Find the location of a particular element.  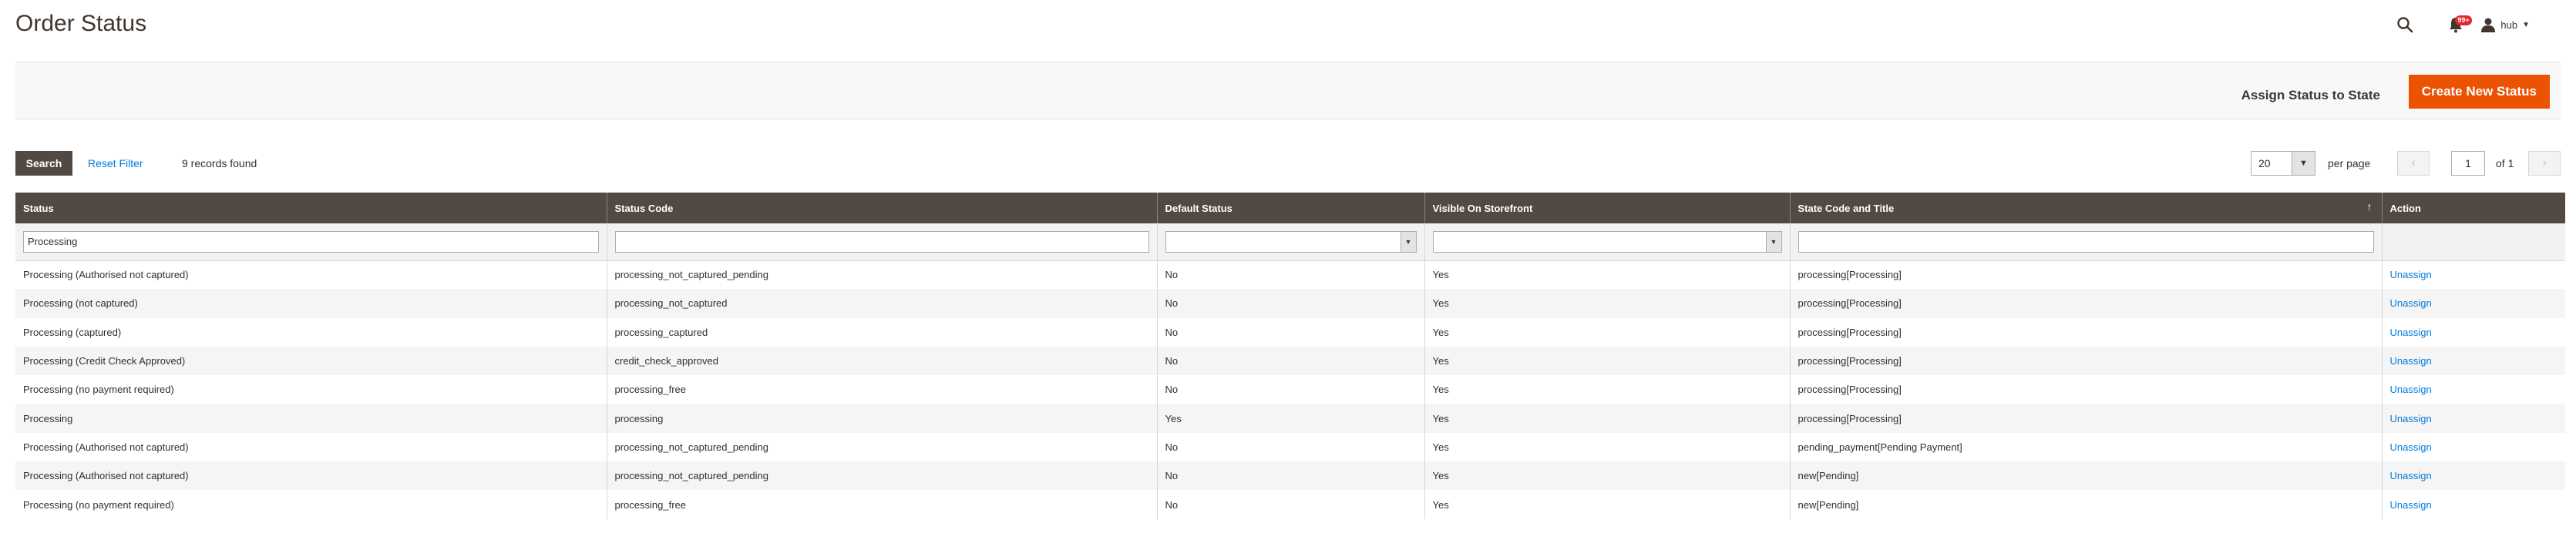

filter-visible-on-storefront-select: ▼ is located at coordinates (1607, 241).